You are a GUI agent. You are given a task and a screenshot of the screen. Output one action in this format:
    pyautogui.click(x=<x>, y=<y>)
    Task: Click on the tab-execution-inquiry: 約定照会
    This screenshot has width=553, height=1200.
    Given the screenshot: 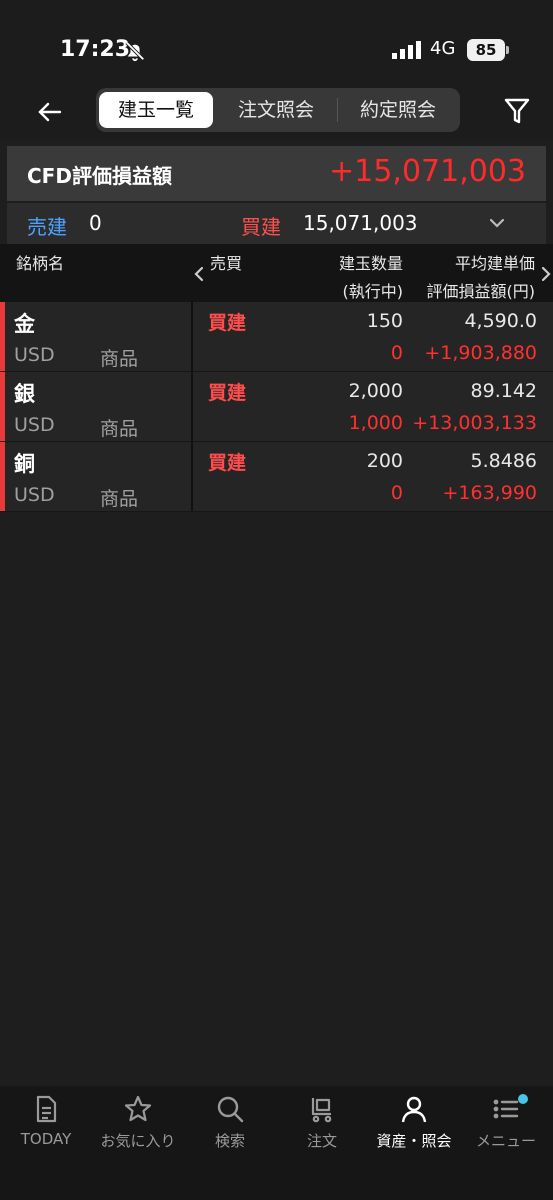 What is the action you would take?
    pyautogui.click(x=398, y=110)
    